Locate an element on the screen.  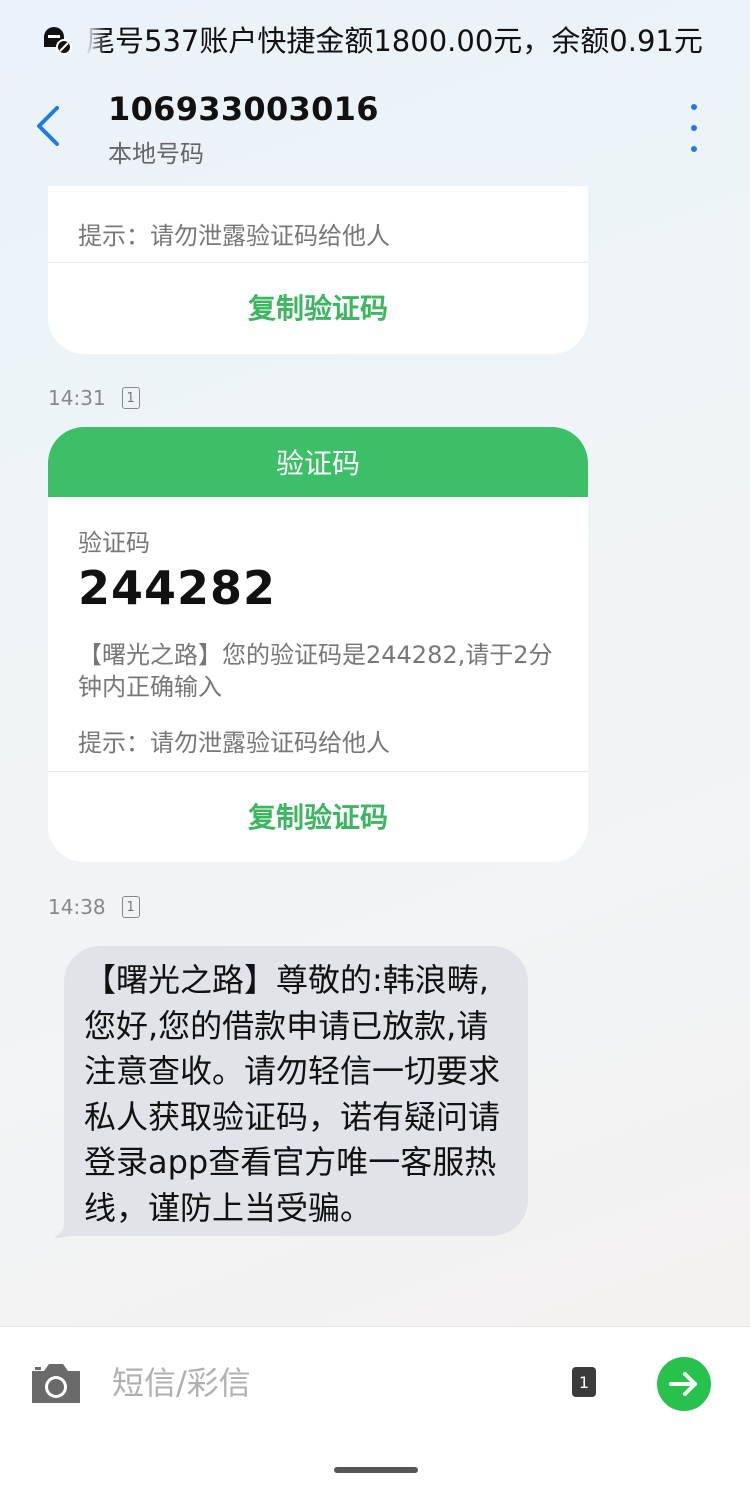
message-composer: 1 is located at coordinates (375, 1413).